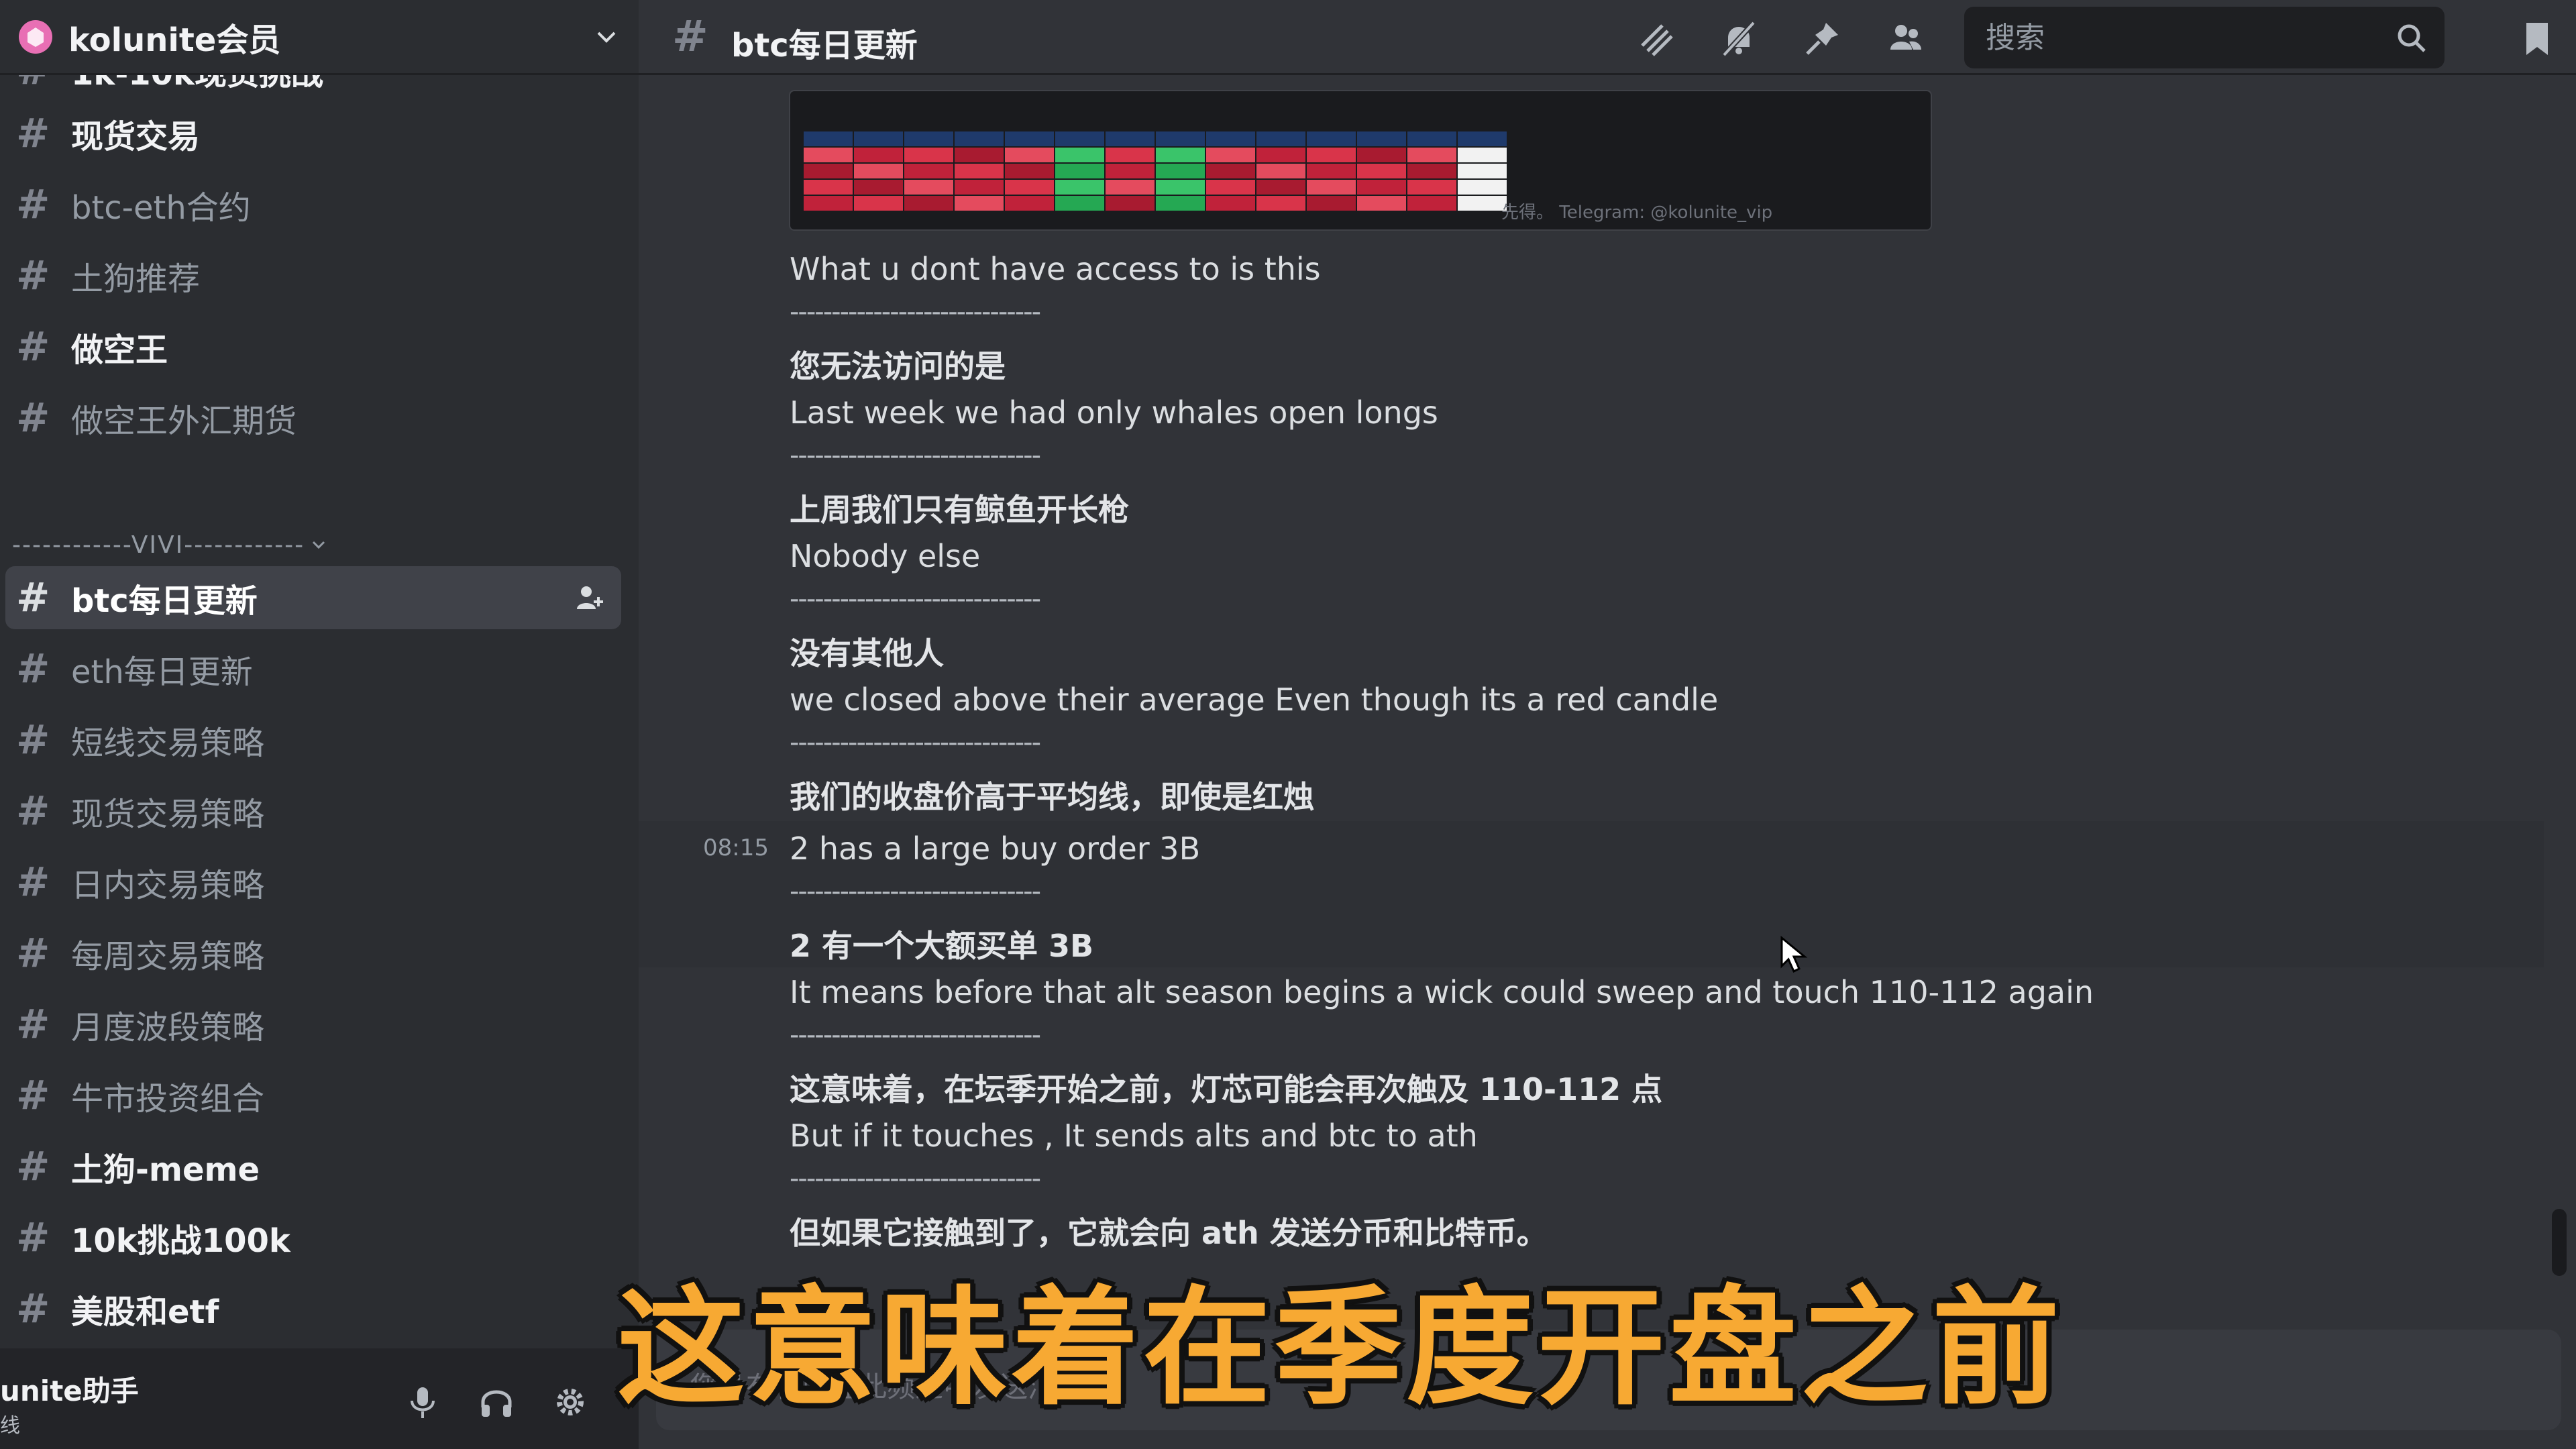 Image resolution: width=2576 pixels, height=1449 pixels. What do you see at coordinates (2537, 39) in the screenshot?
I see `inbox-icon` at bounding box center [2537, 39].